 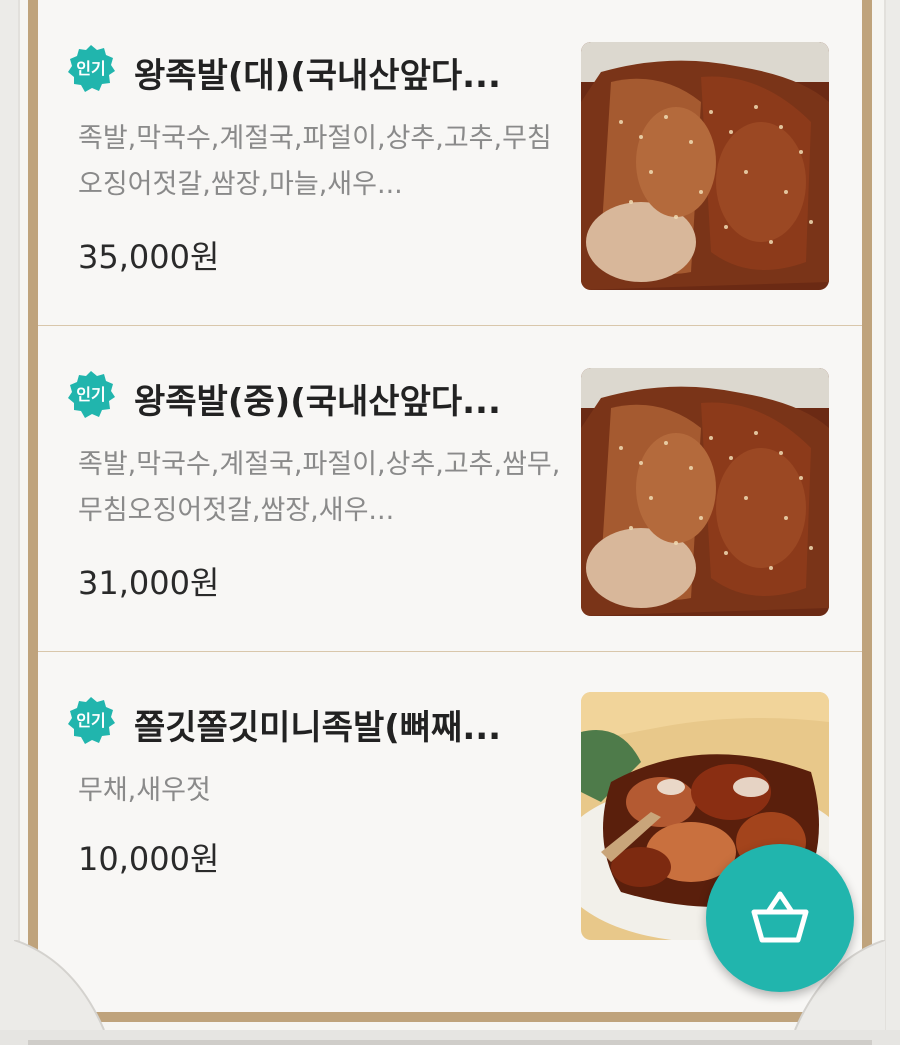 I want to click on shopping-basket-icon, so click(x=780, y=917).